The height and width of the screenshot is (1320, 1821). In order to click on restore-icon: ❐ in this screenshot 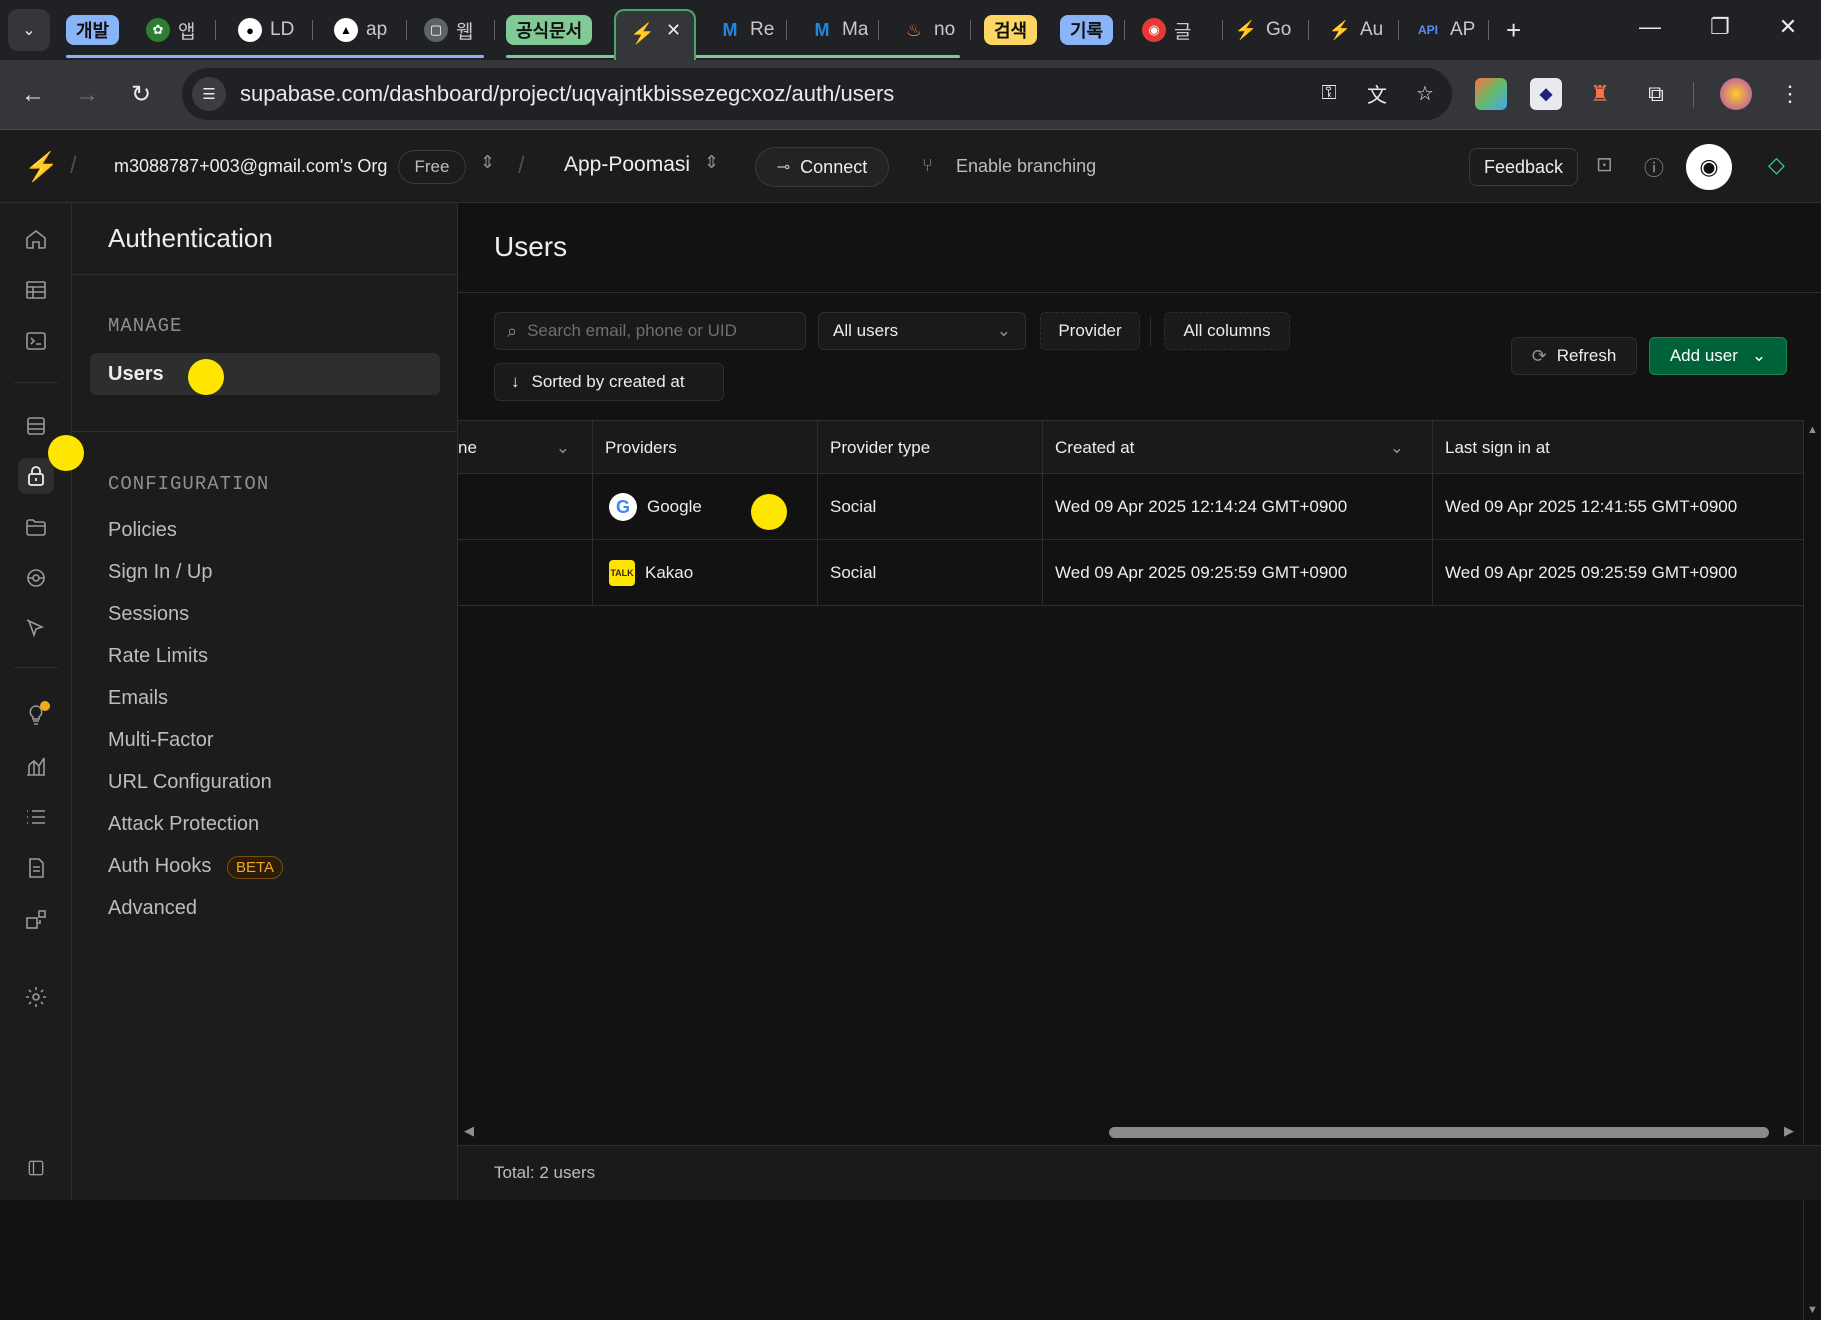, I will do `click(1720, 27)`.